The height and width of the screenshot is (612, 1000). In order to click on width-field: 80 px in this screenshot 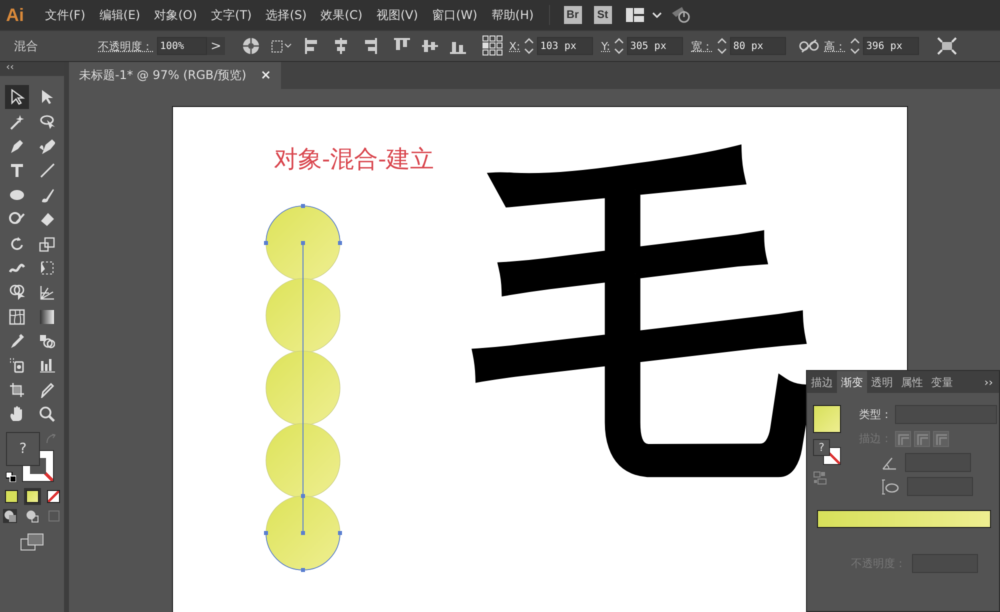, I will do `click(758, 46)`.